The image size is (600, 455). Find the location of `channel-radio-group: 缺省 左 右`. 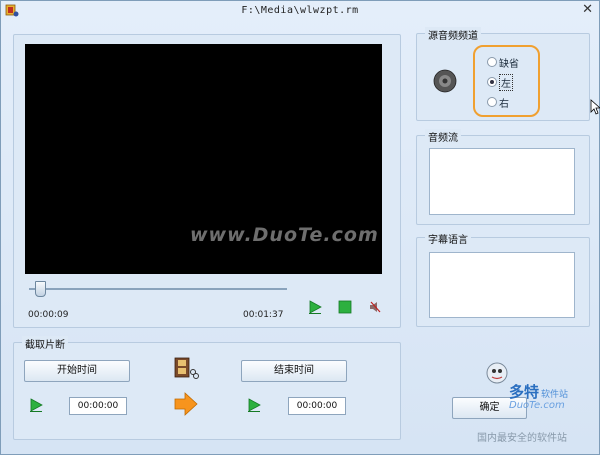

channel-radio-group: 缺省 左 右 is located at coordinates (506, 81).